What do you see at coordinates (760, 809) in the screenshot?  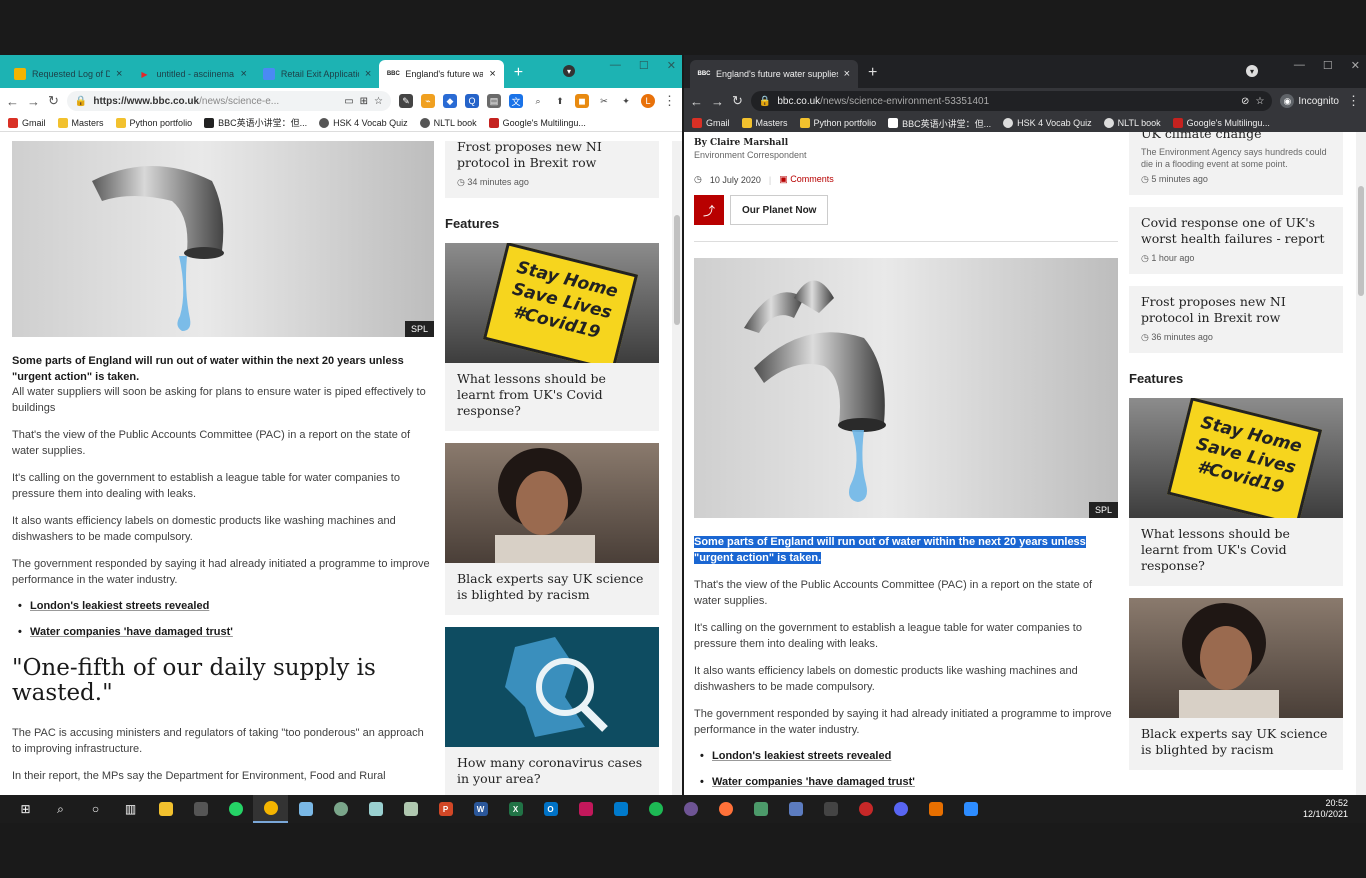 I see `tool-icon` at bounding box center [760, 809].